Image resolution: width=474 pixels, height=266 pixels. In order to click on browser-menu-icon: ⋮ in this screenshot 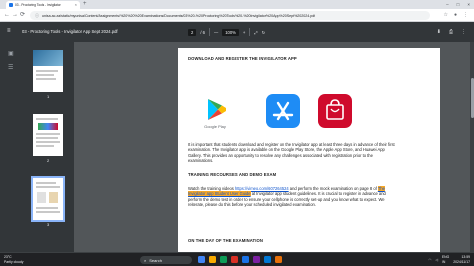, I will do `click(465, 15)`.